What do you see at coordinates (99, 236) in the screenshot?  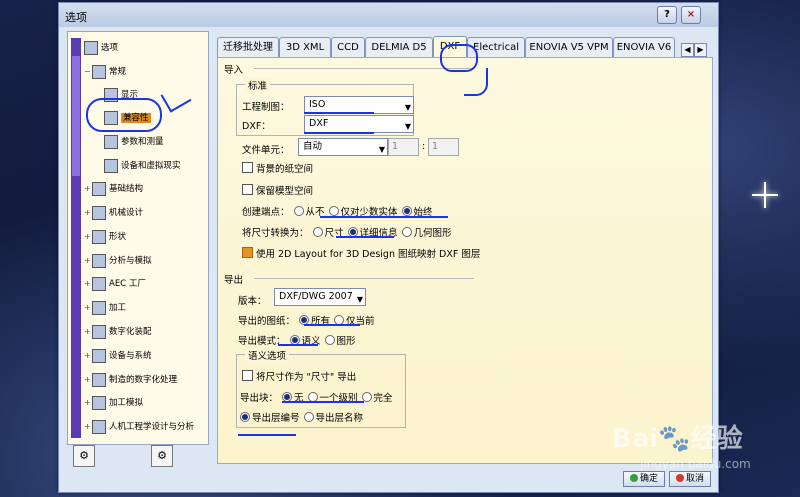 I see `shape-icon` at bounding box center [99, 236].